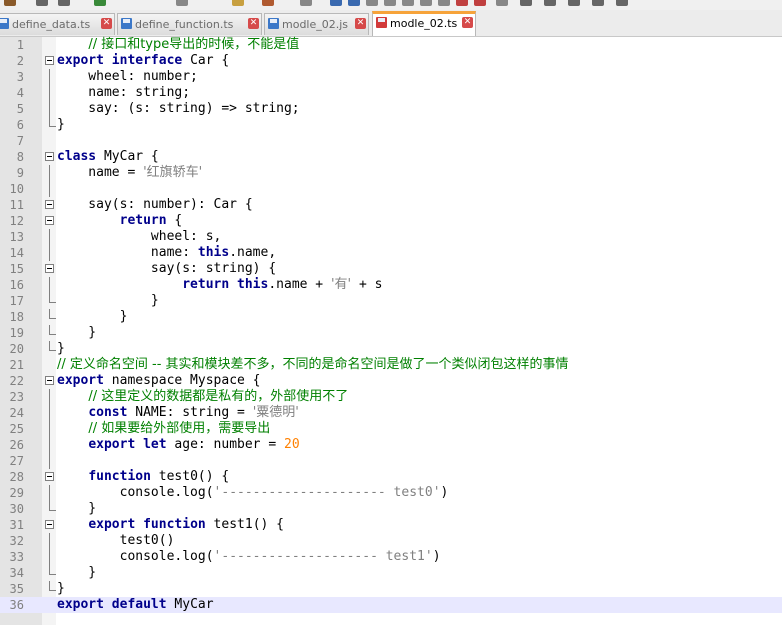  What do you see at coordinates (391, 61) in the screenshot?
I see `code-line: 2 export interface Car {` at bounding box center [391, 61].